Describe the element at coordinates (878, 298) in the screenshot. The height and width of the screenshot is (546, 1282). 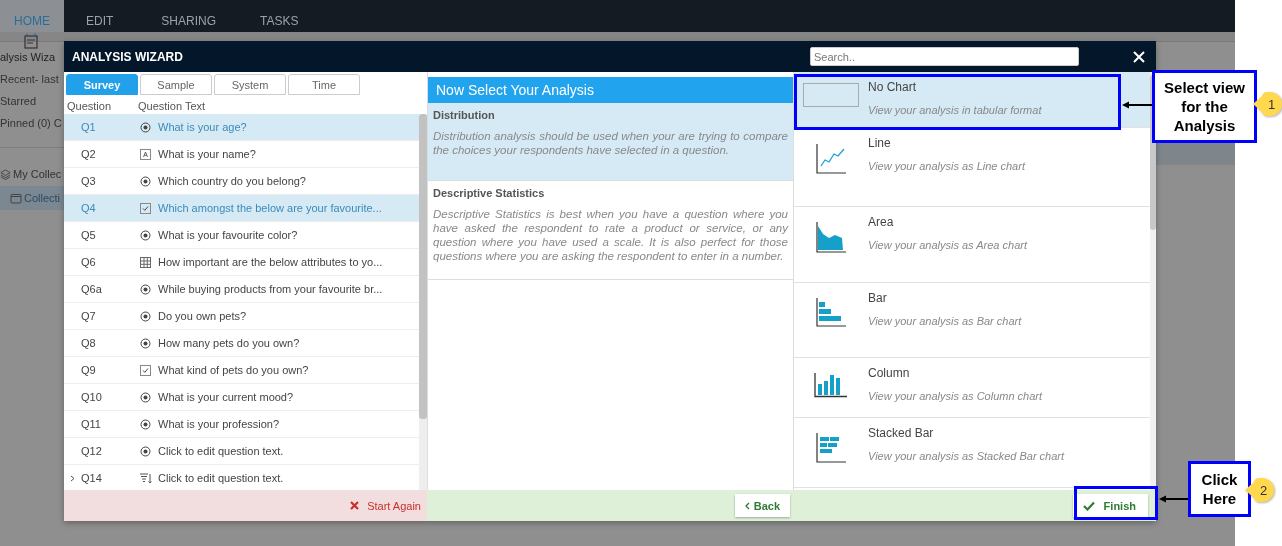
I see `chart-title: Bar` at that location.